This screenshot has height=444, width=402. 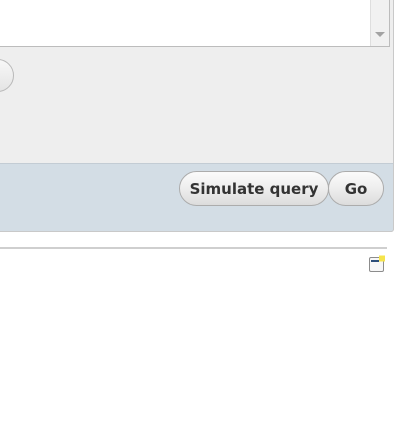 I want to click on scroll-down-arrow-icon, so click(x=380, y=34).